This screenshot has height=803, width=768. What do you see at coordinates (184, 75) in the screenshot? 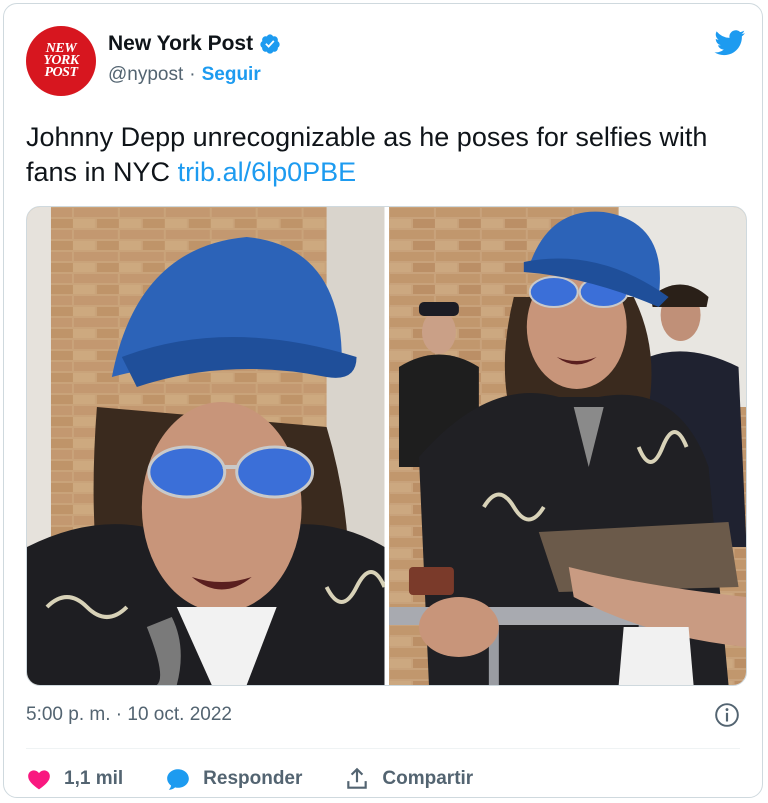
I see `handle-row: @nypost · Seguir` at bounding box center [184, 75].